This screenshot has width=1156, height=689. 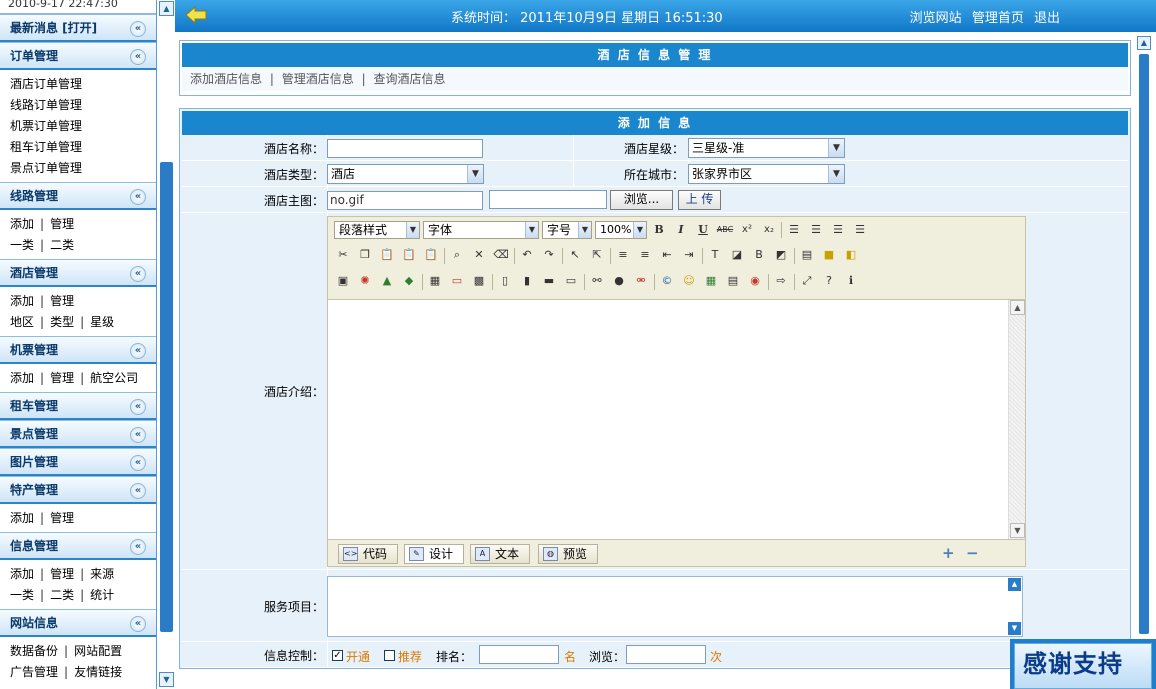 I want to click on align-justify-icon: ☰, so click(x=860, y=230).